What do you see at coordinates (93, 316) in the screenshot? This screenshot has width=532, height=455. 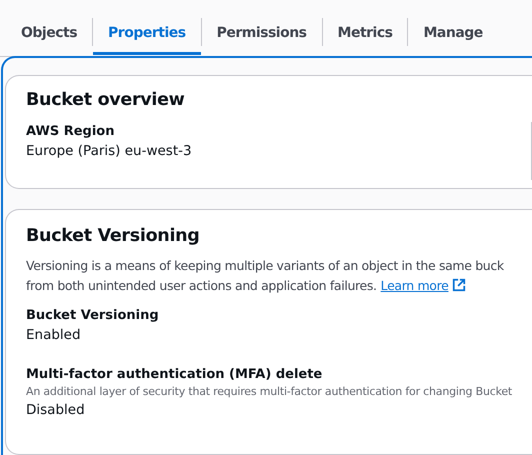 I see `field-label: Bucket Versioning` at bounding box center [93, 316].